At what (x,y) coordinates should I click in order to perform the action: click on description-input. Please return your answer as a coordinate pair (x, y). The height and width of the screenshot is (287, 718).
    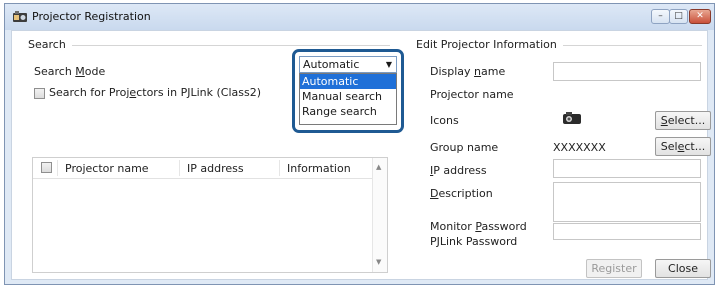
    Looking at the image, I should click on (627, 202).